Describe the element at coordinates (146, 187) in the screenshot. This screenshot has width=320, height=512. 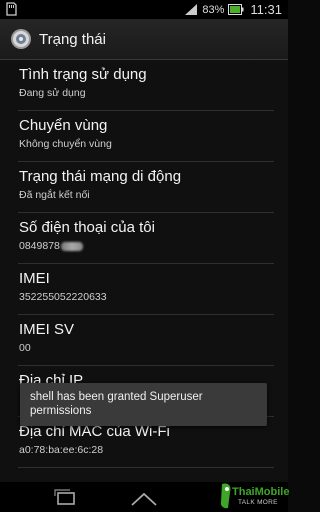
I see `list-item-mobile-network-state: Trạng thái mạng di động Đã ngắt kết nối` at that location.